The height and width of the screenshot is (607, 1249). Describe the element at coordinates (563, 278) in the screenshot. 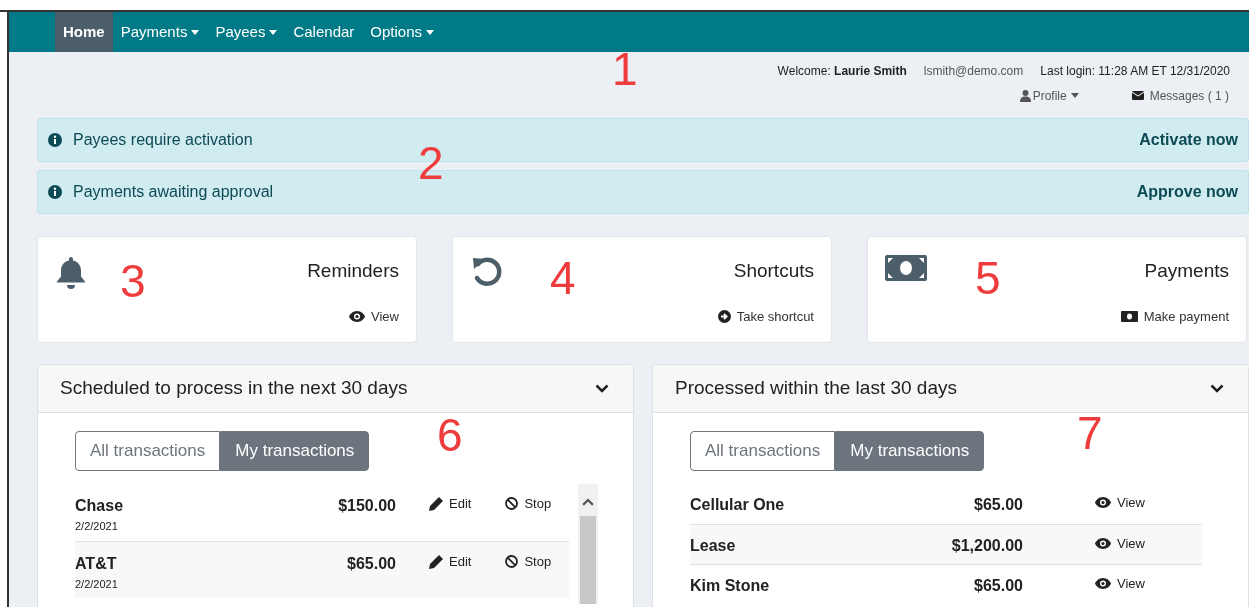

I see `annotation-number: 4` at that location.